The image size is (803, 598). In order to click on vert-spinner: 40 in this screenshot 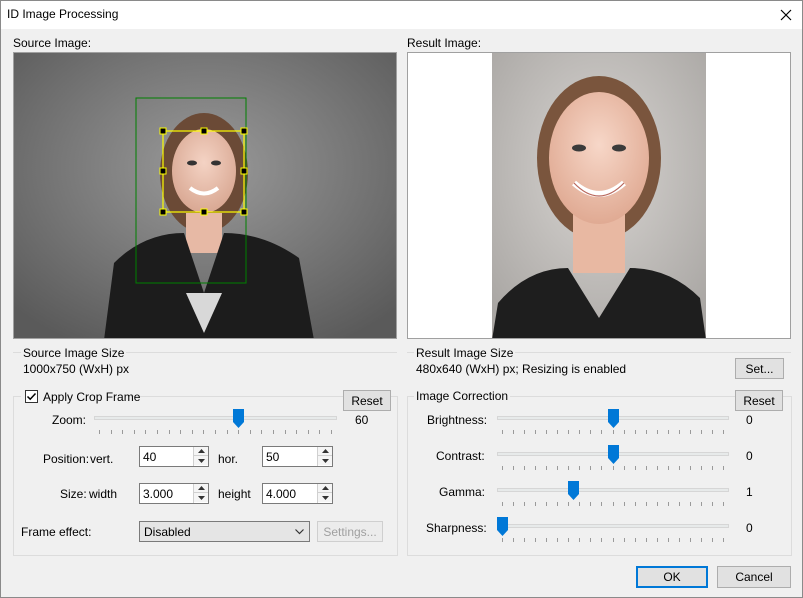, I will do `click(174, 456)`.